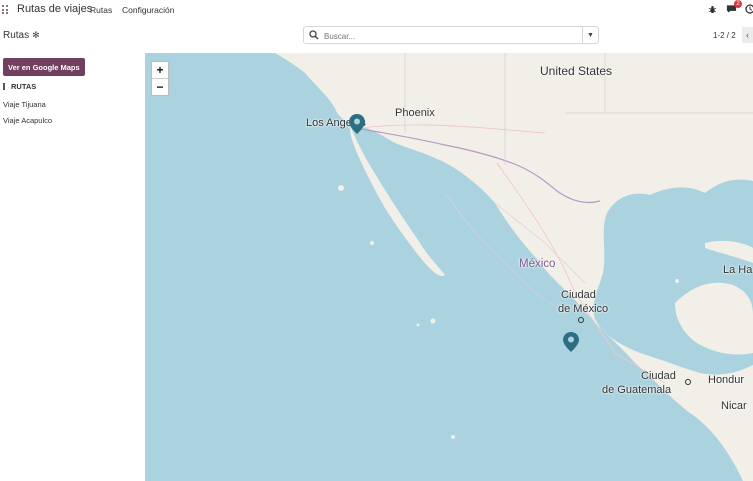  I want to click on map-label-ciudad-mexico-line2: de México, so click(583, 309).